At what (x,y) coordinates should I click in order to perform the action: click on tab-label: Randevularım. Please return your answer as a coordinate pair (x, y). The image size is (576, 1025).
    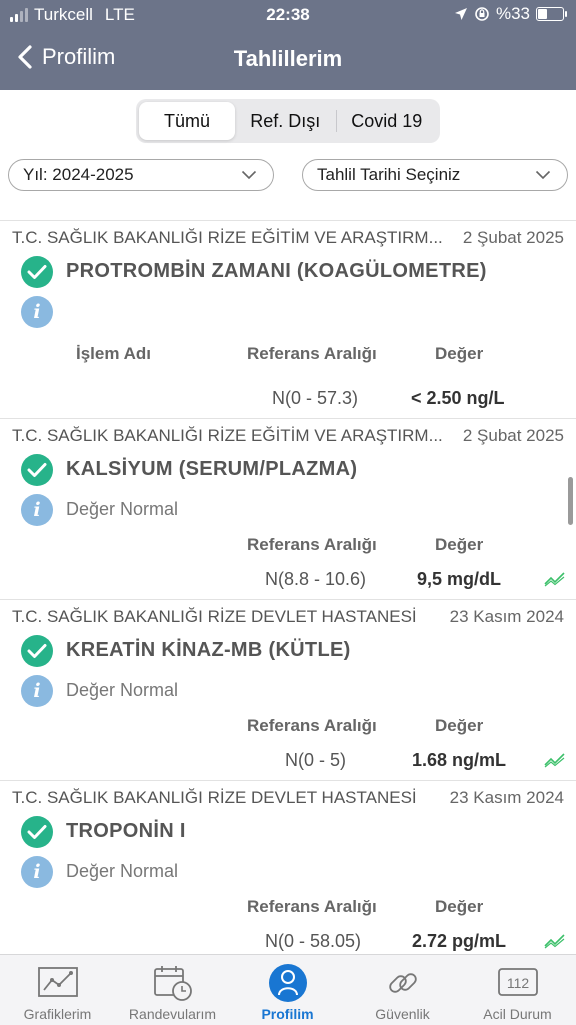
    Looking at the image, I should click on (172, 1014).